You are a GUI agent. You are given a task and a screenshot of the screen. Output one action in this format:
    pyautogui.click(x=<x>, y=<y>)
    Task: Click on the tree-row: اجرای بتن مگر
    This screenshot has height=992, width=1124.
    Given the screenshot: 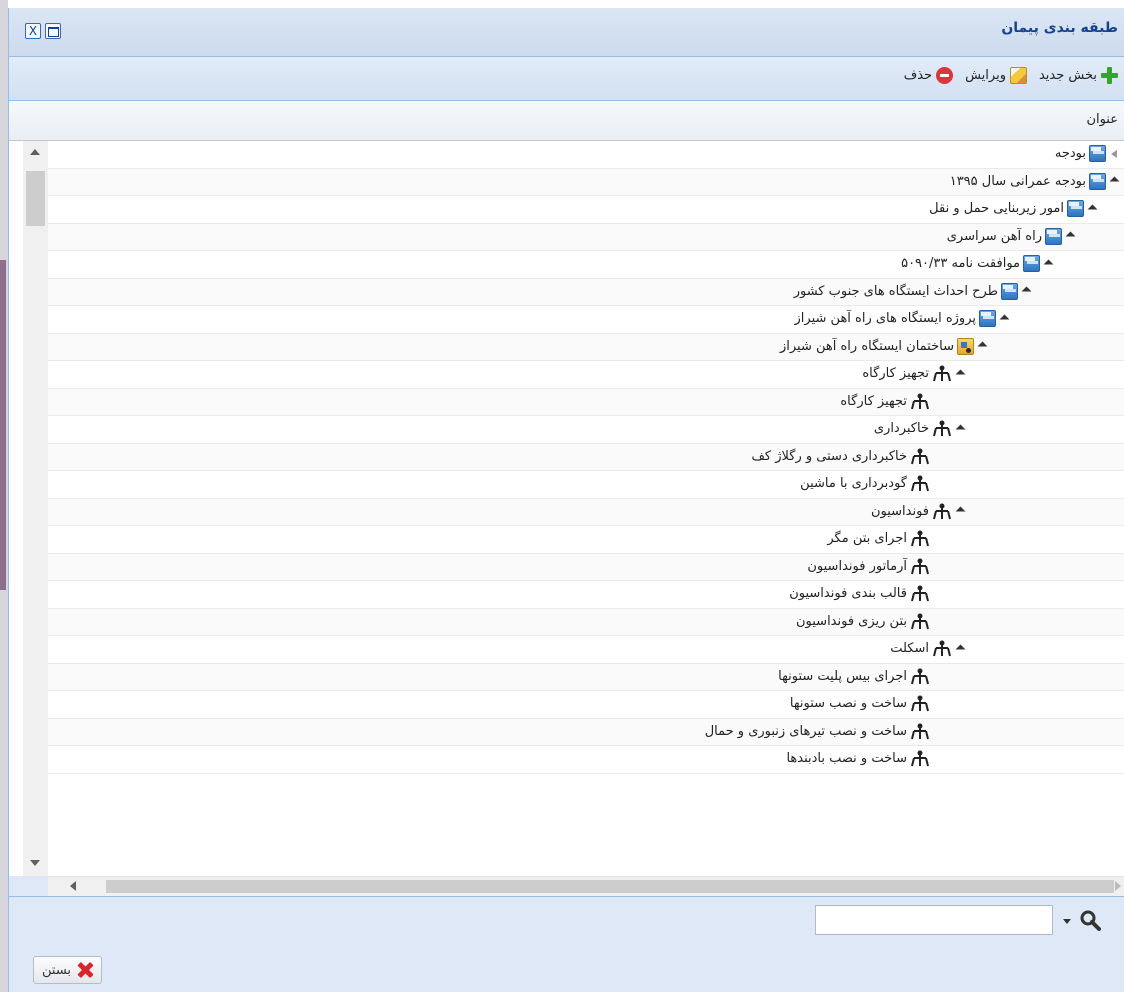 What is the action you would take?
    pyautogui.click(x=586, y=540)
    